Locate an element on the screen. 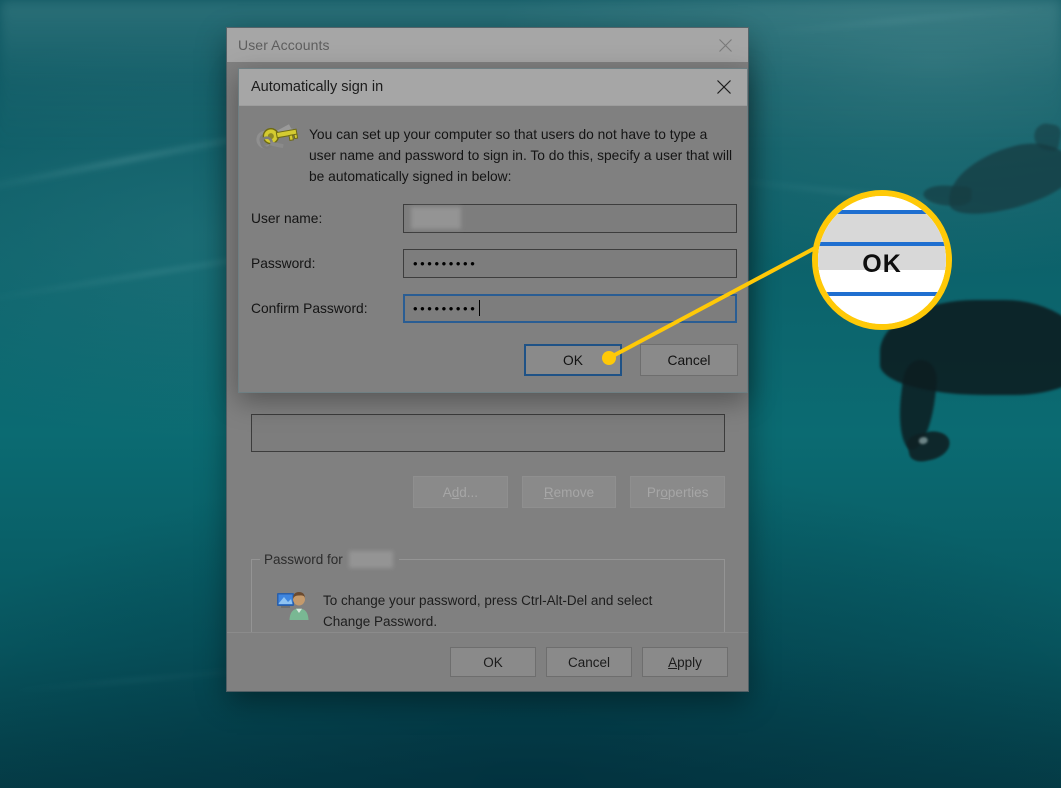 This screenshot has width=1061, height=788. ok-button: OK is located at coordinates (573, 360).